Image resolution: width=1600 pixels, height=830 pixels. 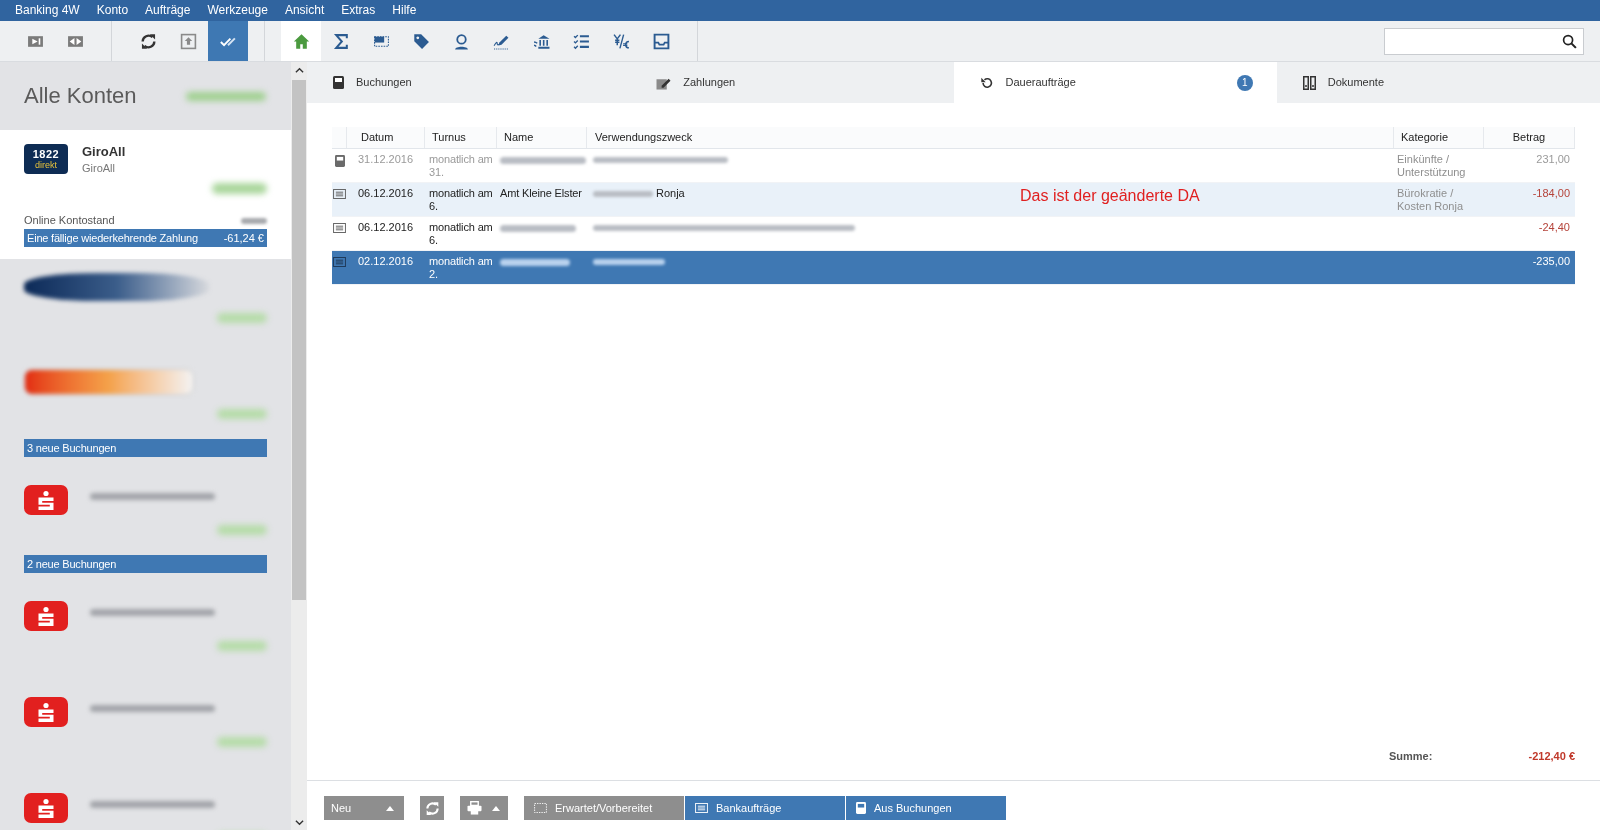 What do you see at coordinates (1554, 227) in the screenshot?
I see `amount-text: -24,40` at bounding box center [1554, 227].